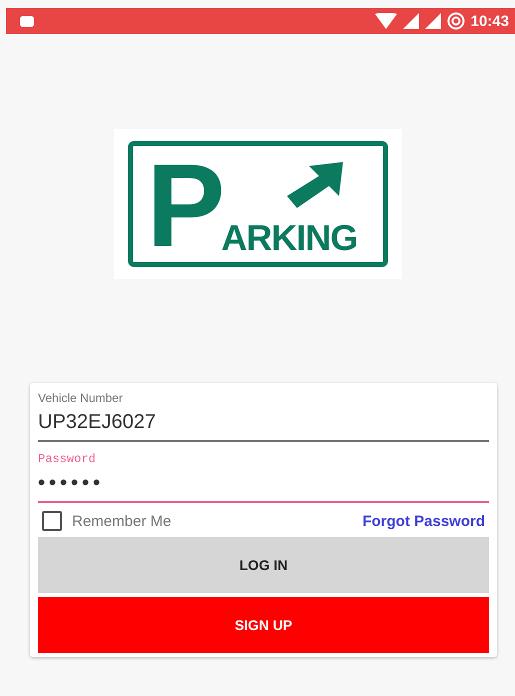 The width and height of the screenshot is (515, 696). I want to click on sign-up-button: SIGN UP, so click(263, 625).